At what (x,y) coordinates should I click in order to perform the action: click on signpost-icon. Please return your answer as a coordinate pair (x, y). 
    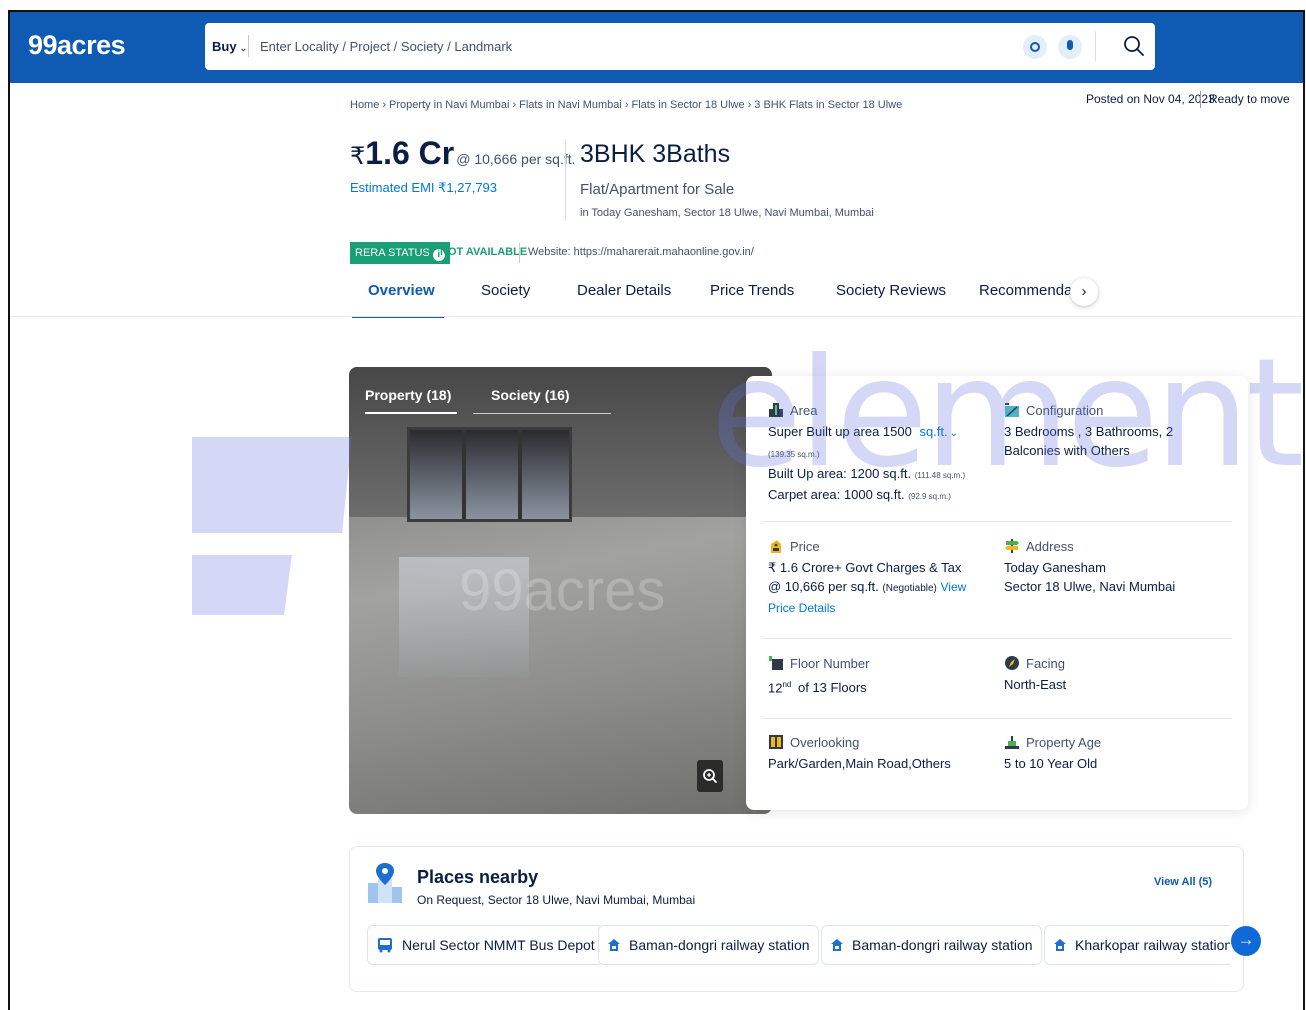
    Looking at the image, I should click on (1012, 546).